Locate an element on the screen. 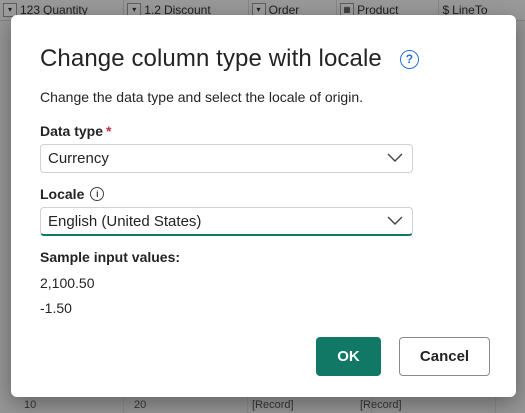  locale-label: Locale i is located at coordinates (72, 194).